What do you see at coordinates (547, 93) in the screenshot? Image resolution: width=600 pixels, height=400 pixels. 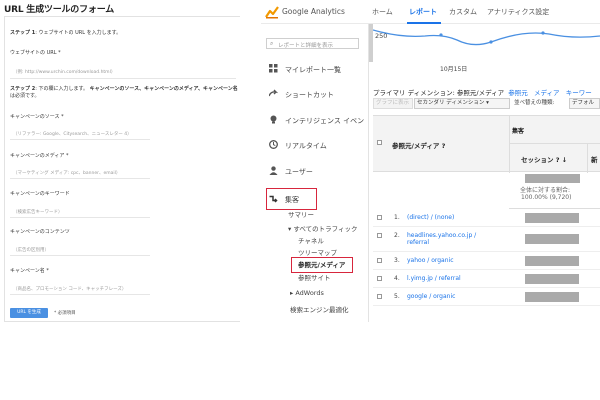 I see `dimension-medium: メディア` at bounding box center [547, 93].